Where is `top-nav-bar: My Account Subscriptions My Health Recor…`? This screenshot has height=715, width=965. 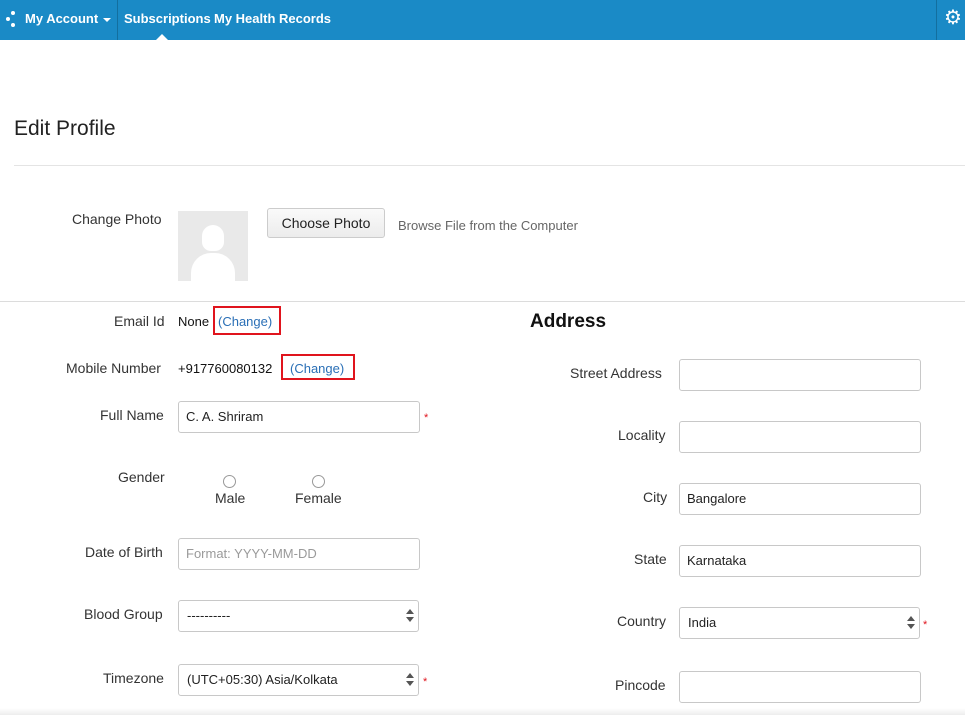 top-nav-bar: My Account Subscriptions My Health Recor… is located at coordinates (482, 20).